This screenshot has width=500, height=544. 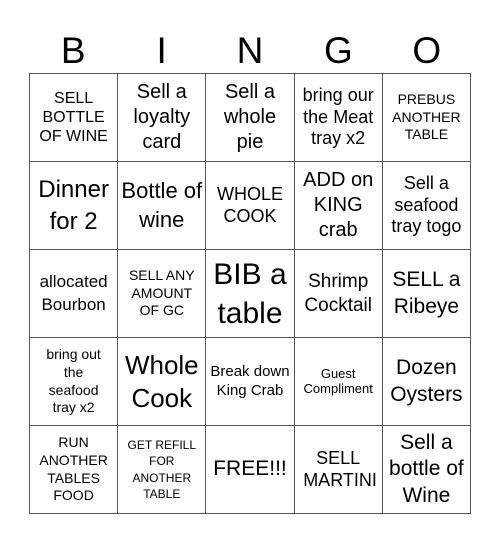 I want to click on bingo-cell: BIB a table, so click(x=250, y=294).